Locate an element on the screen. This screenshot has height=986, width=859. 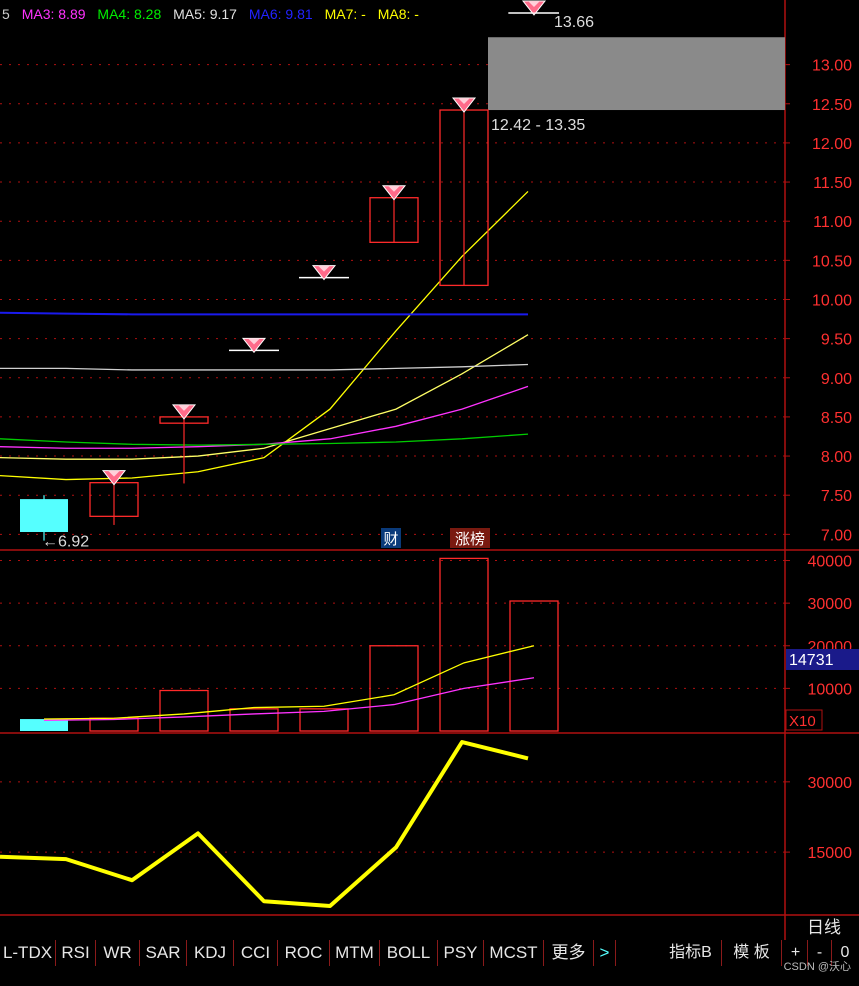
price-tick-label: 12.50 is located at coordinates (832, 105).